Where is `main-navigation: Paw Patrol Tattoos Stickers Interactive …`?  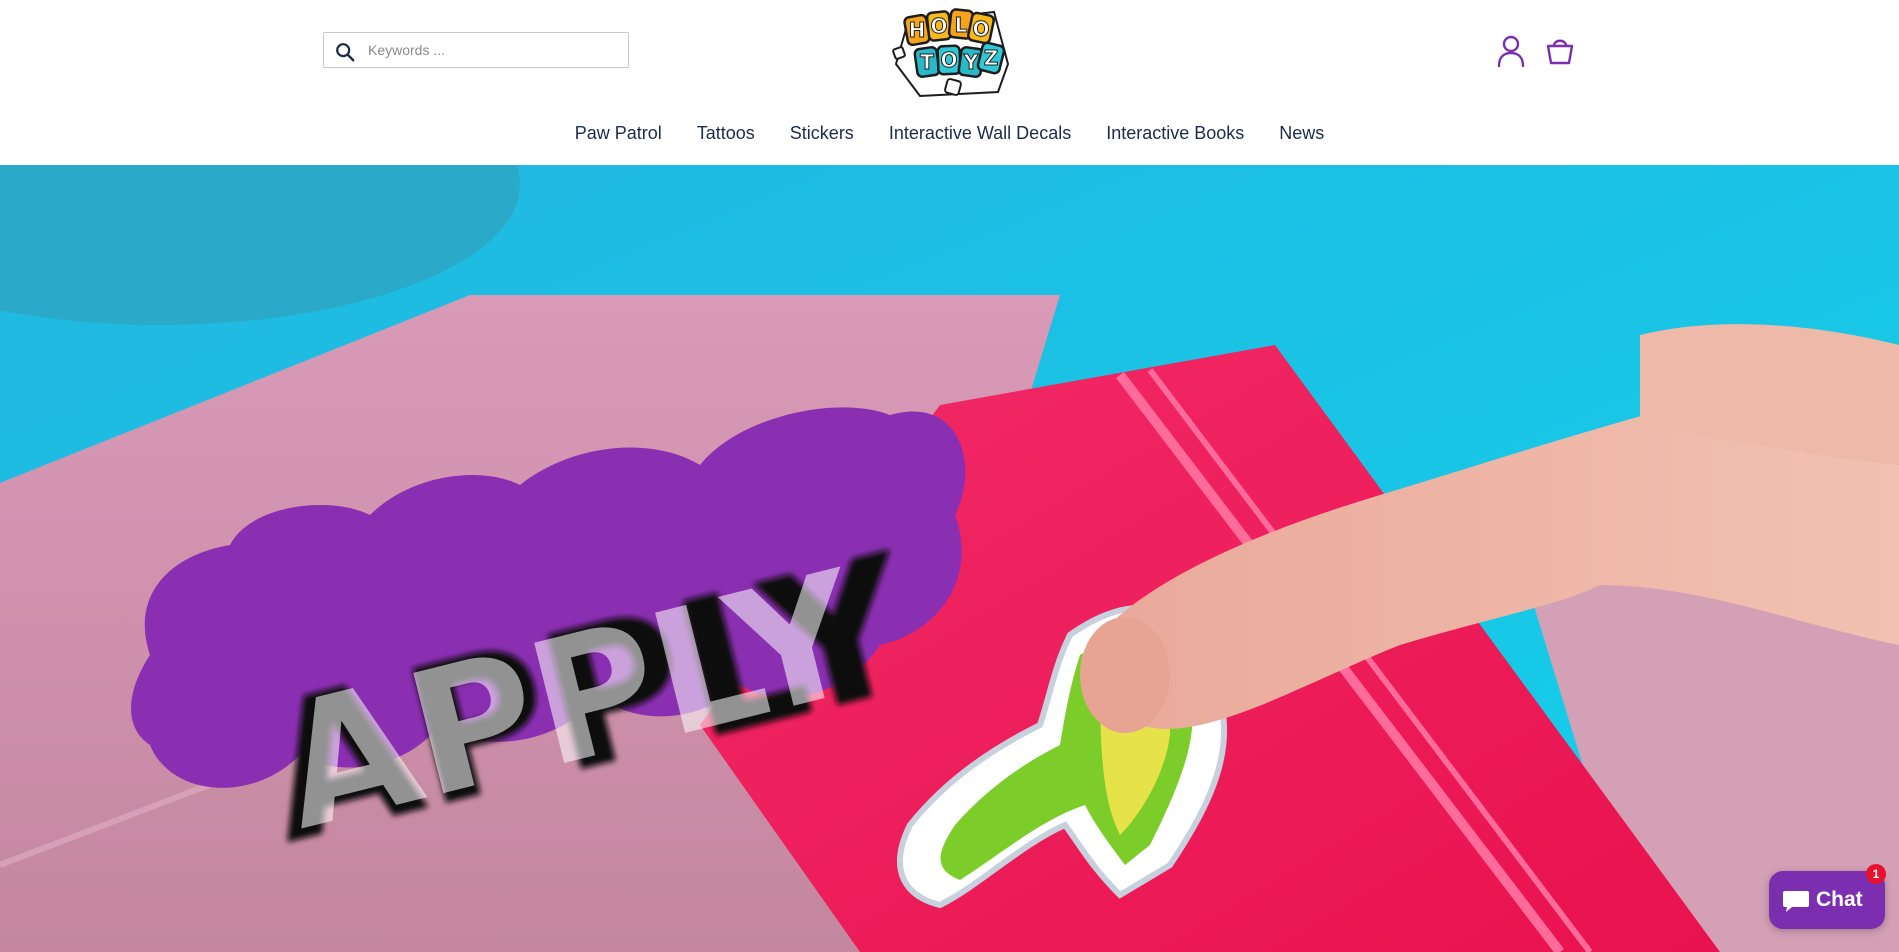 main-navigation: Paw Patrol Tattoos Stickers Interactive … is located at coordinates (949, 133).